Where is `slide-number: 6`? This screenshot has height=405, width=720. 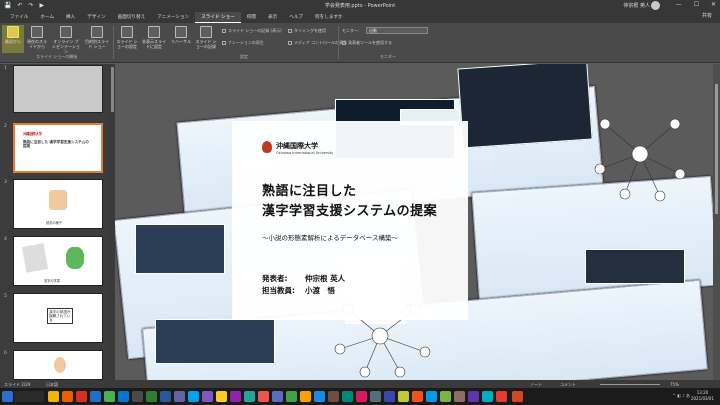
slide-number: 6 is located at coordinates (5, 353).